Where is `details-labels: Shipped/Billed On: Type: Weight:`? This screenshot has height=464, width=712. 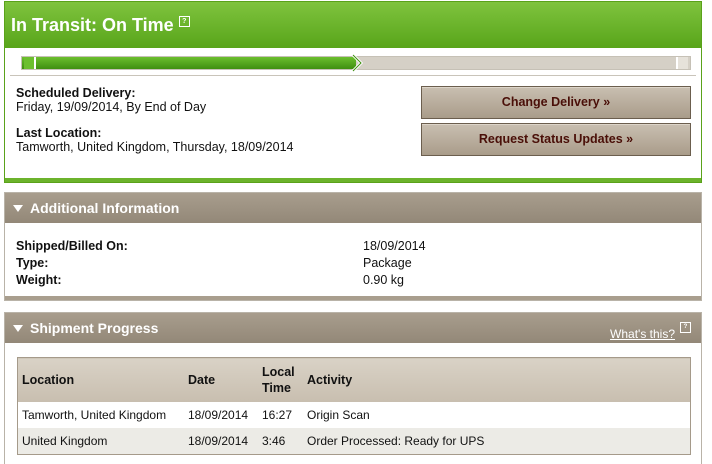
details-labels: Shipped/Billed On: Type: Weight: is located at coordinates (72, 263).